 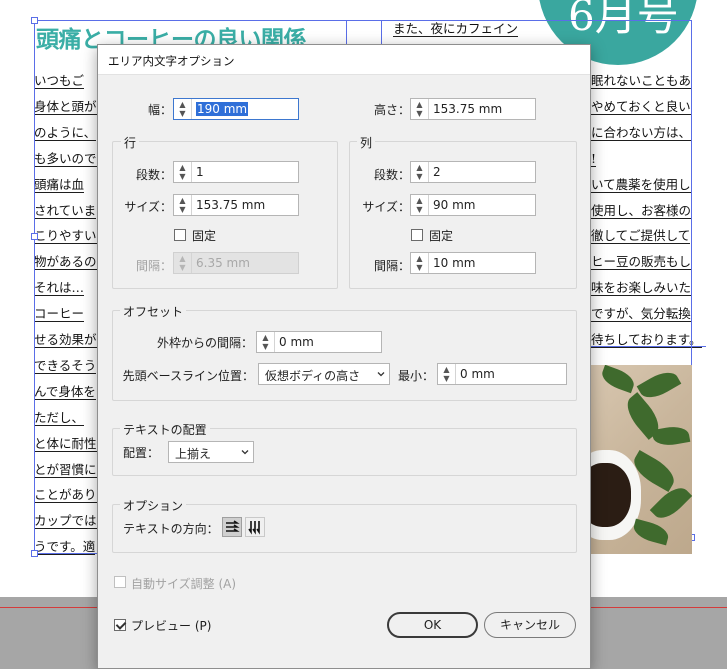 I want to click on options-group-title: オプション, so click(x=153, y=505).